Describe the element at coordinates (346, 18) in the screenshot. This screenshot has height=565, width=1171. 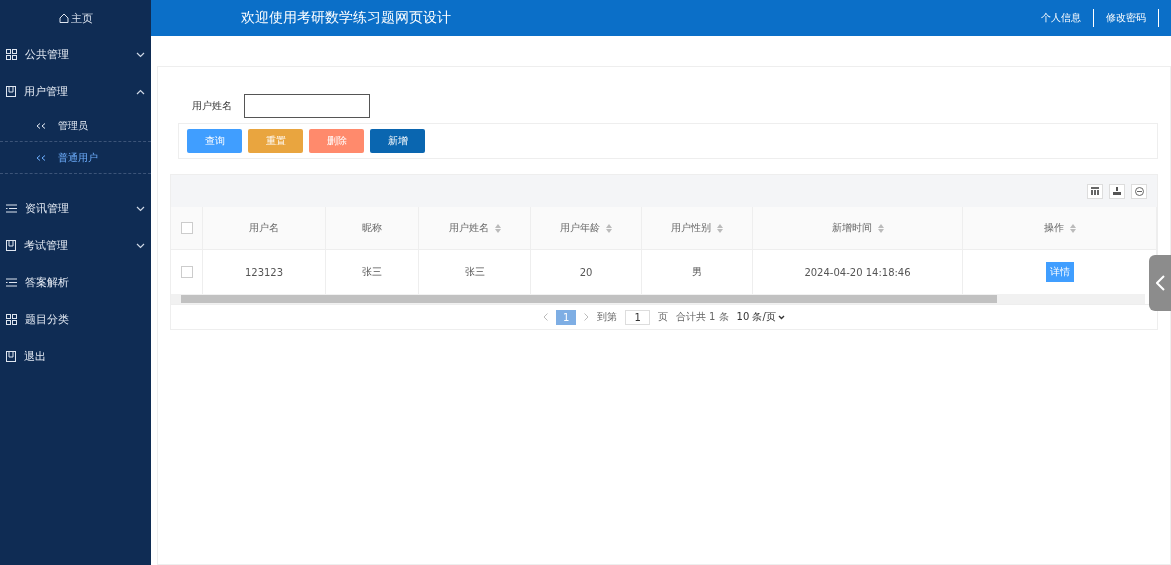
I see `page-title: 欢迎使用考研数学练习题网页设计` at that location.